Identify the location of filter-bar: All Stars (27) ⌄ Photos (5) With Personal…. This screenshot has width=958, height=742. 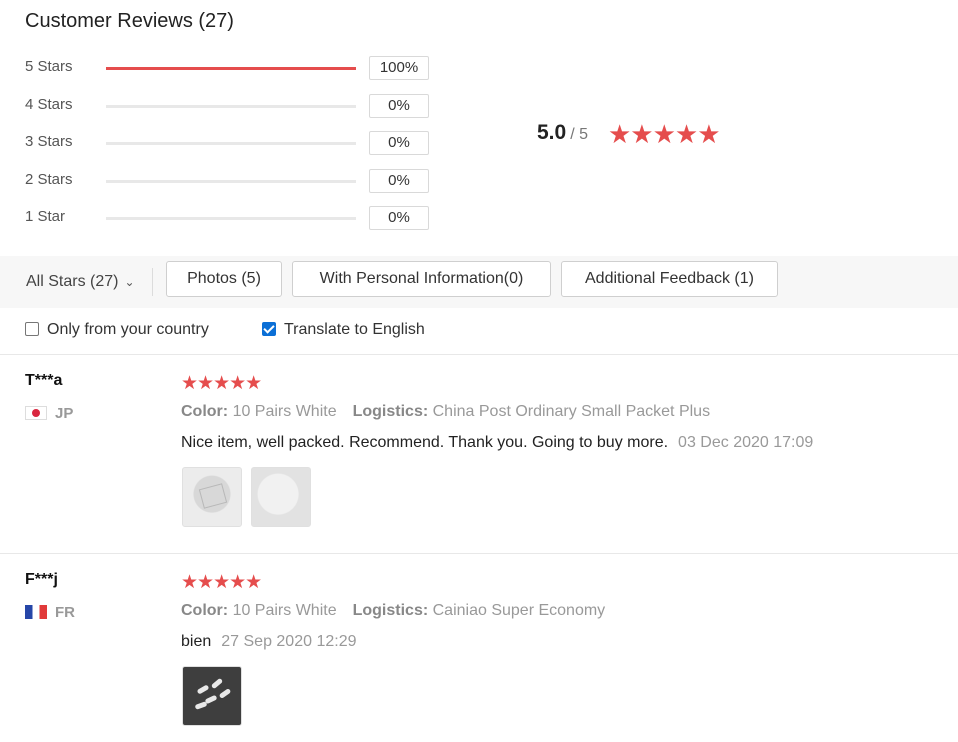
(479, 282).